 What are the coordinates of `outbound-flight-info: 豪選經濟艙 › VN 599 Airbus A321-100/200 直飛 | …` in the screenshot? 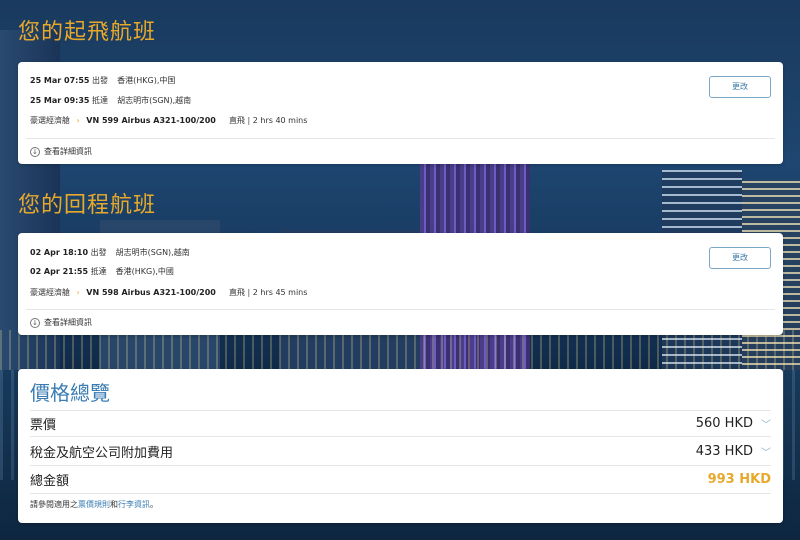 It's located at (169, 120).